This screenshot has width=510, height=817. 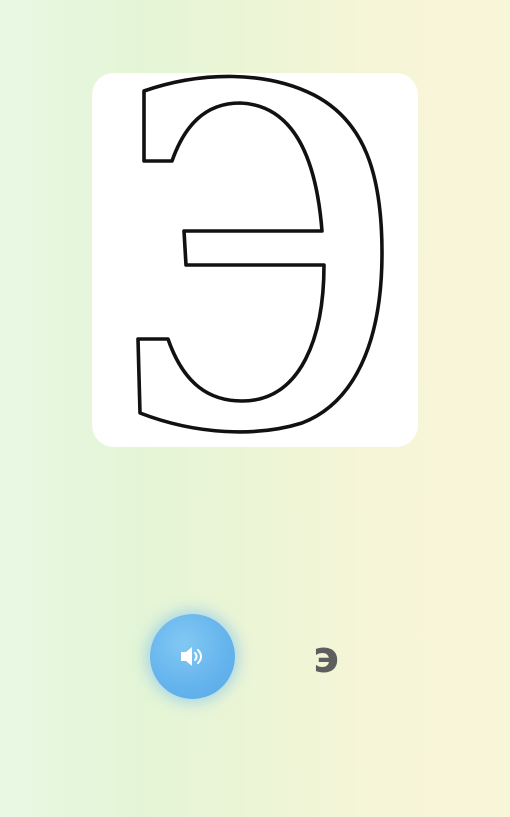 What do you see at coordinates (326, 657) in the screenshot?
I see `letter-label: э` at bounding box center [326, 657].